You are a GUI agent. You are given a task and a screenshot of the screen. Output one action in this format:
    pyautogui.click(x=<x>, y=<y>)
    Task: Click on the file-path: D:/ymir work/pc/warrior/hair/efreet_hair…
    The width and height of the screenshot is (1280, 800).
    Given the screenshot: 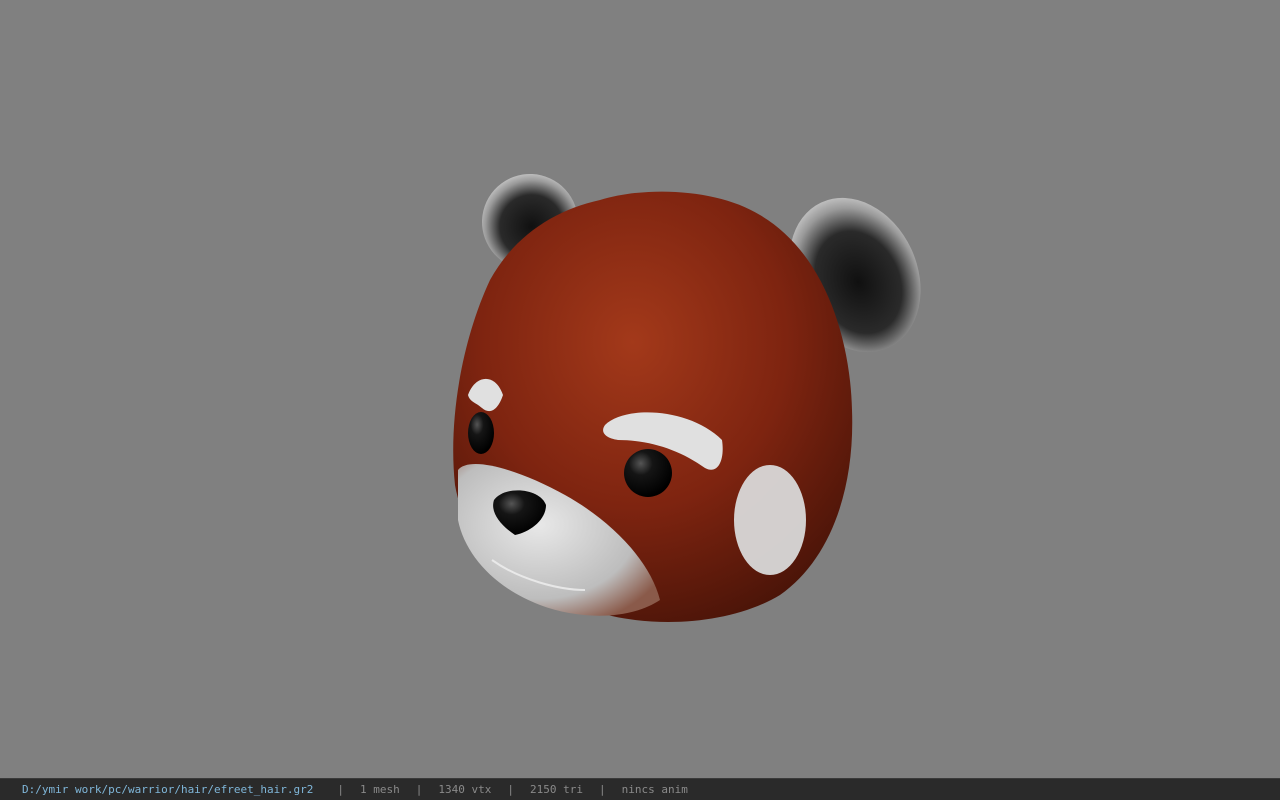 What is the action you would take?
    pyautogui.click(x=168, y=789)
    